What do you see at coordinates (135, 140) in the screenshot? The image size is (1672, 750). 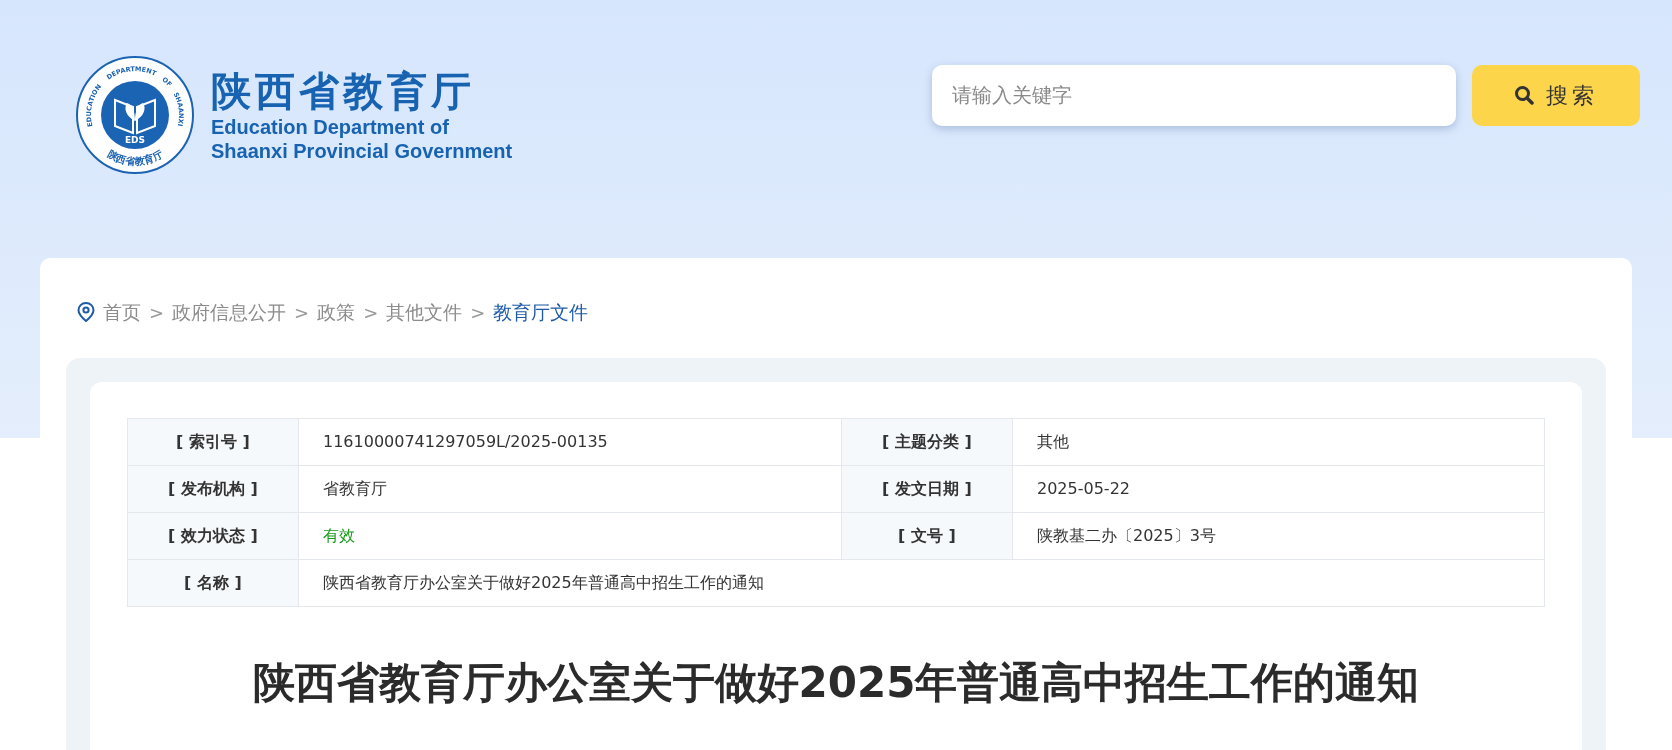 I see `logo-abbreviation: EDS` at bounding box center [135, 140].